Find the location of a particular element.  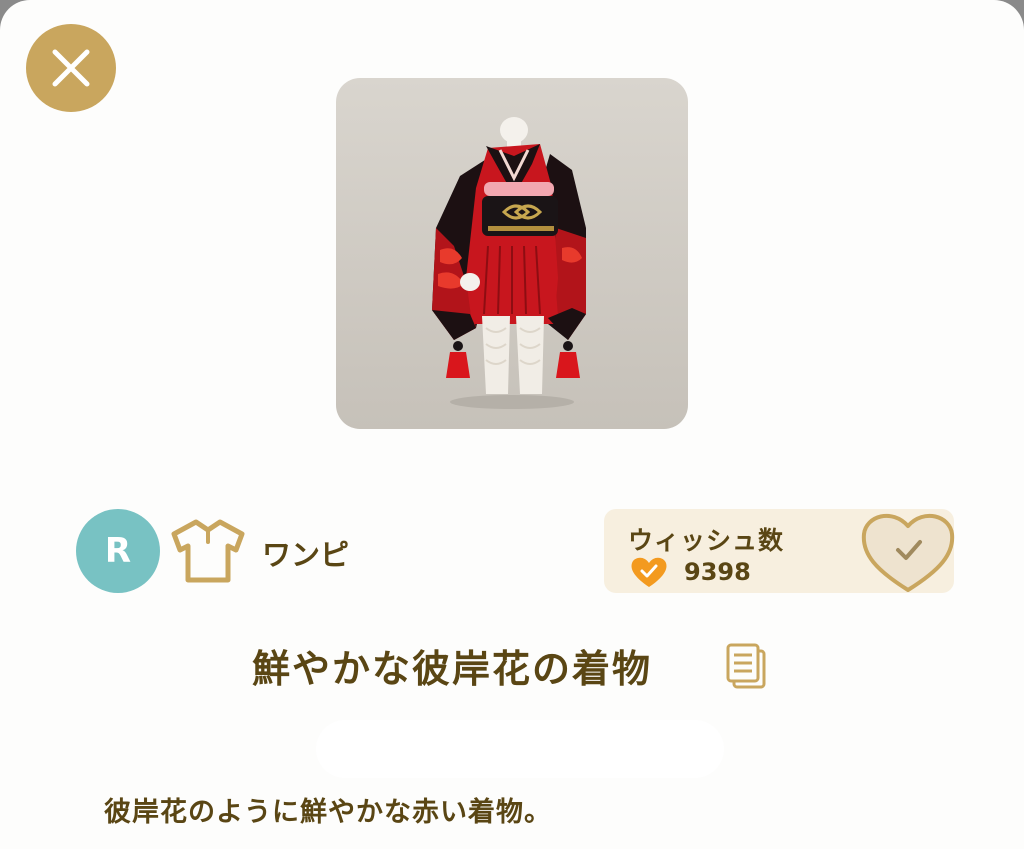

wish-heart-button is located at coordinates (908, 551).